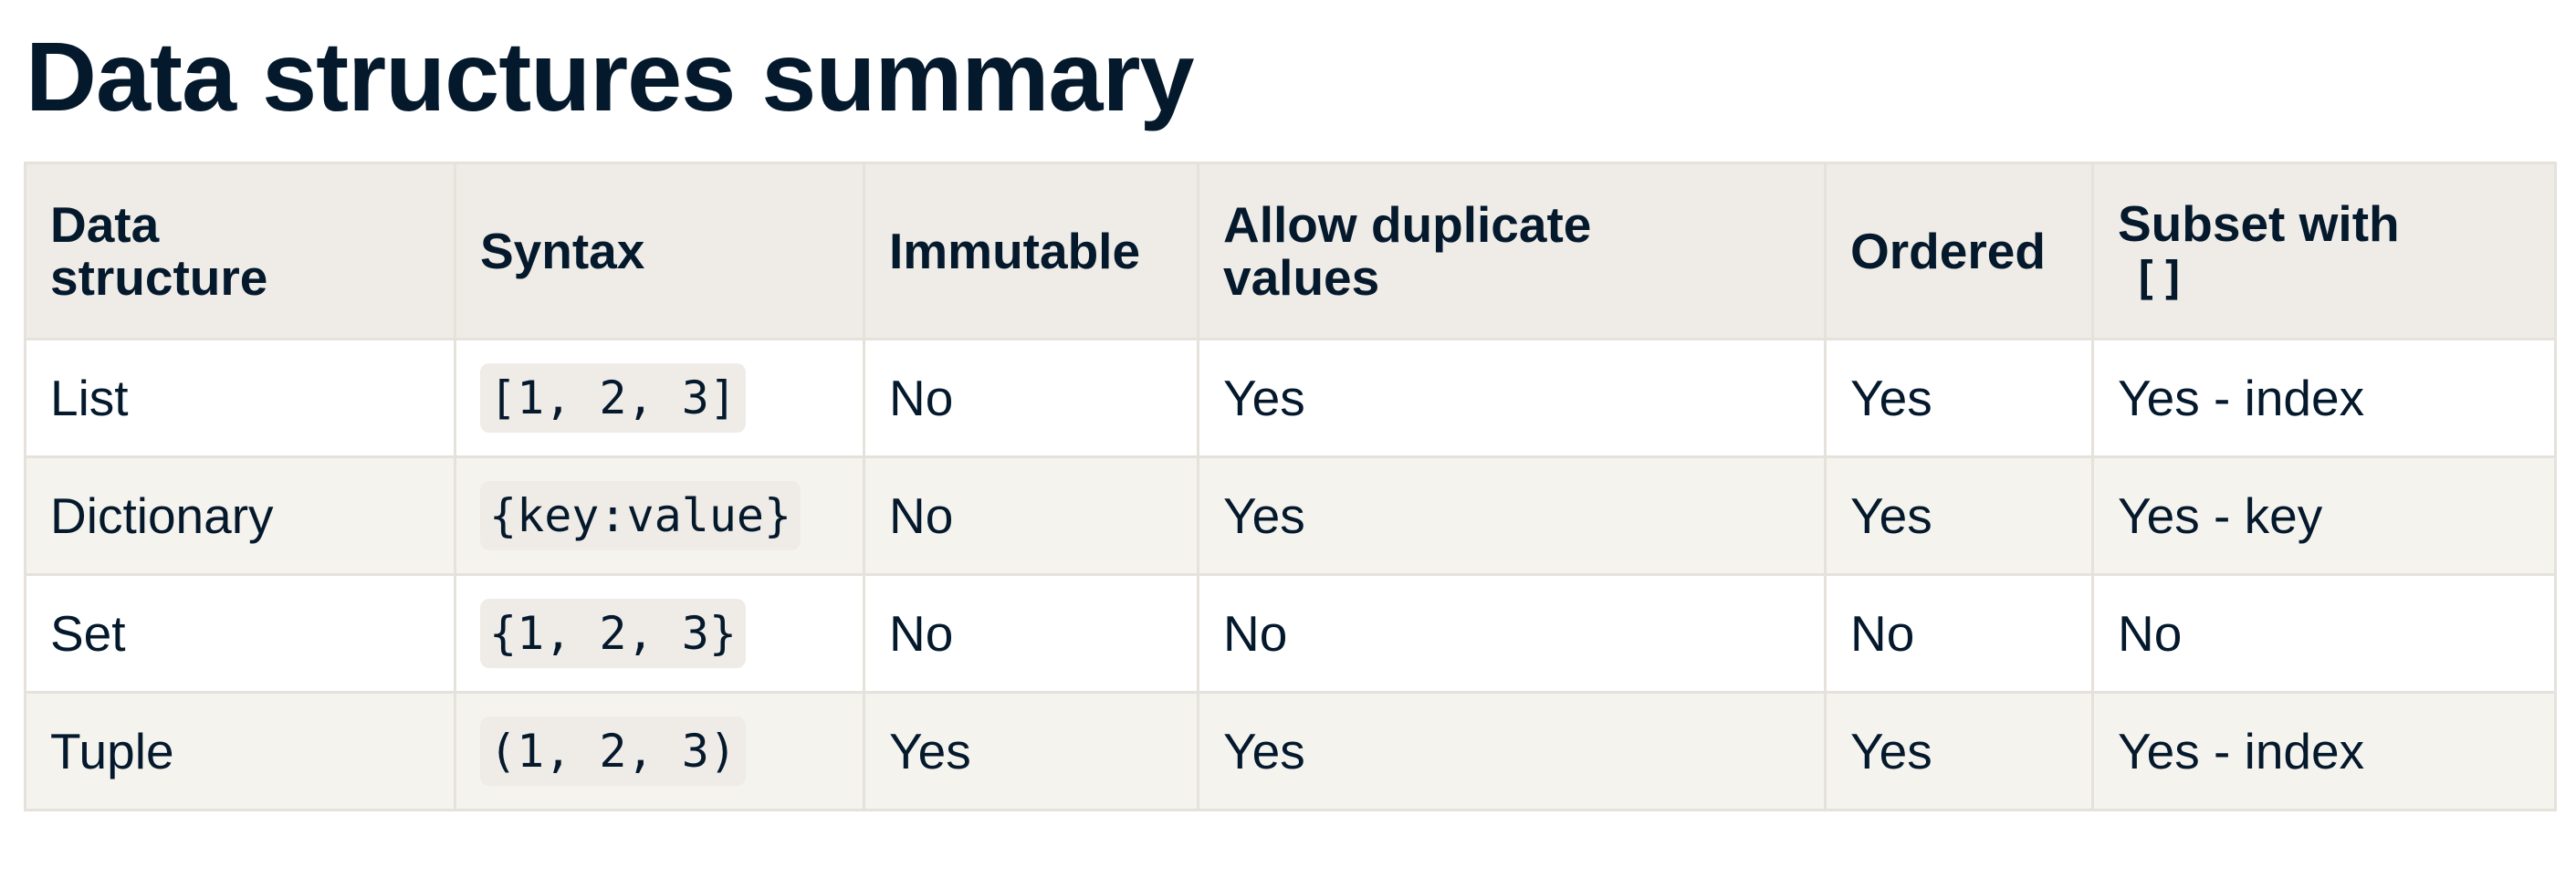 This screenshot has width=2576, height=889. I want to click on cell-syntax: [1, 2, 3], so click(659, 398).